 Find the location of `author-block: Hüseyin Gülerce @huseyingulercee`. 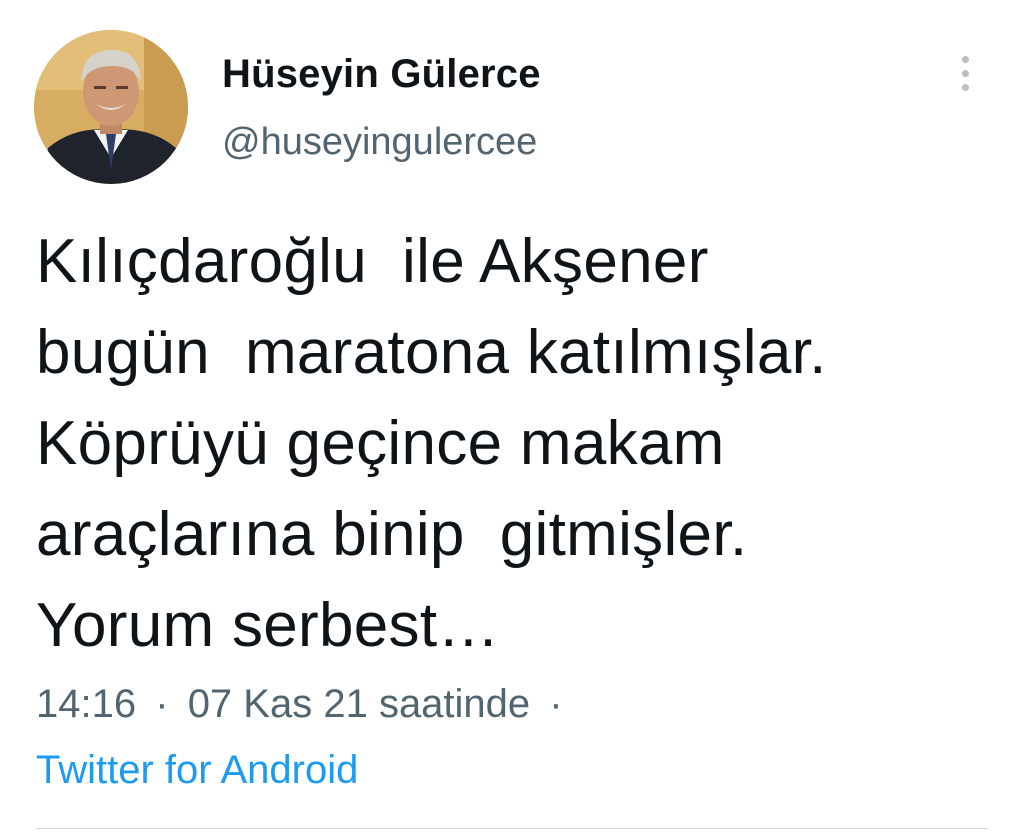

author-block: Hüseyin Gülerce @huseyingulercee is located at coordinates (563, 107).